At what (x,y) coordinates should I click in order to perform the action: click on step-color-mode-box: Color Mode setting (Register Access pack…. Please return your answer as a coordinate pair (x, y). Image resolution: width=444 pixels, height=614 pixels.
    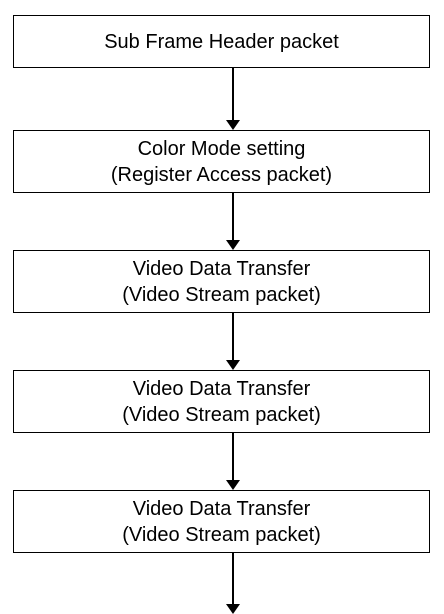
    Looking at the image, I should click on (221, 161).